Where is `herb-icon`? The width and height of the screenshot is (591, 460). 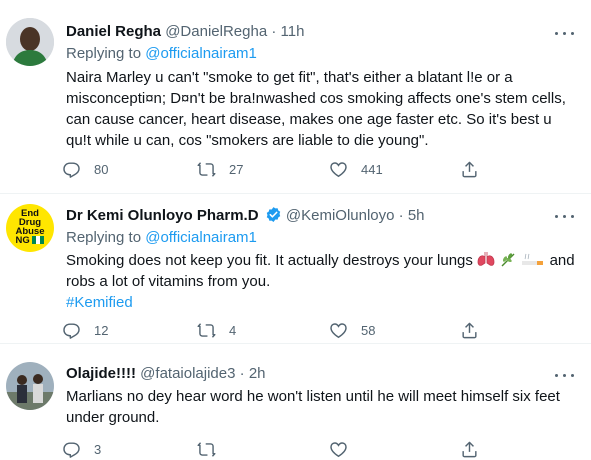
herb-icon is located at coordinates (508, 260).